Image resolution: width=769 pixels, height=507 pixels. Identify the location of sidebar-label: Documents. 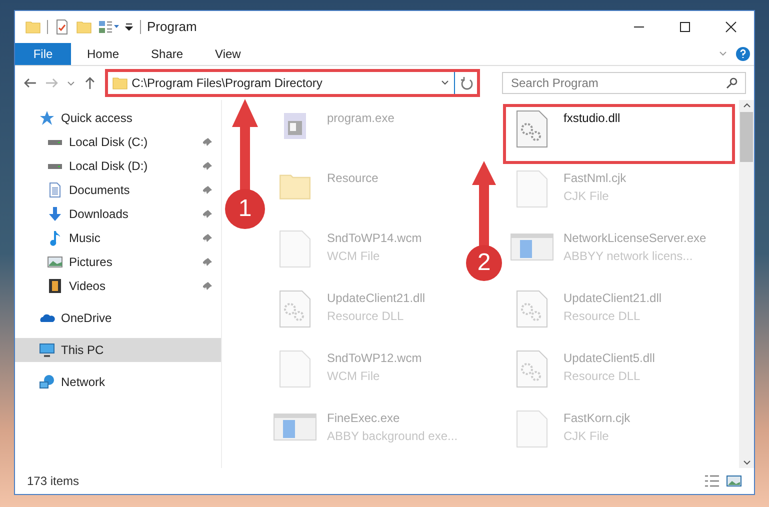
(100, 190).